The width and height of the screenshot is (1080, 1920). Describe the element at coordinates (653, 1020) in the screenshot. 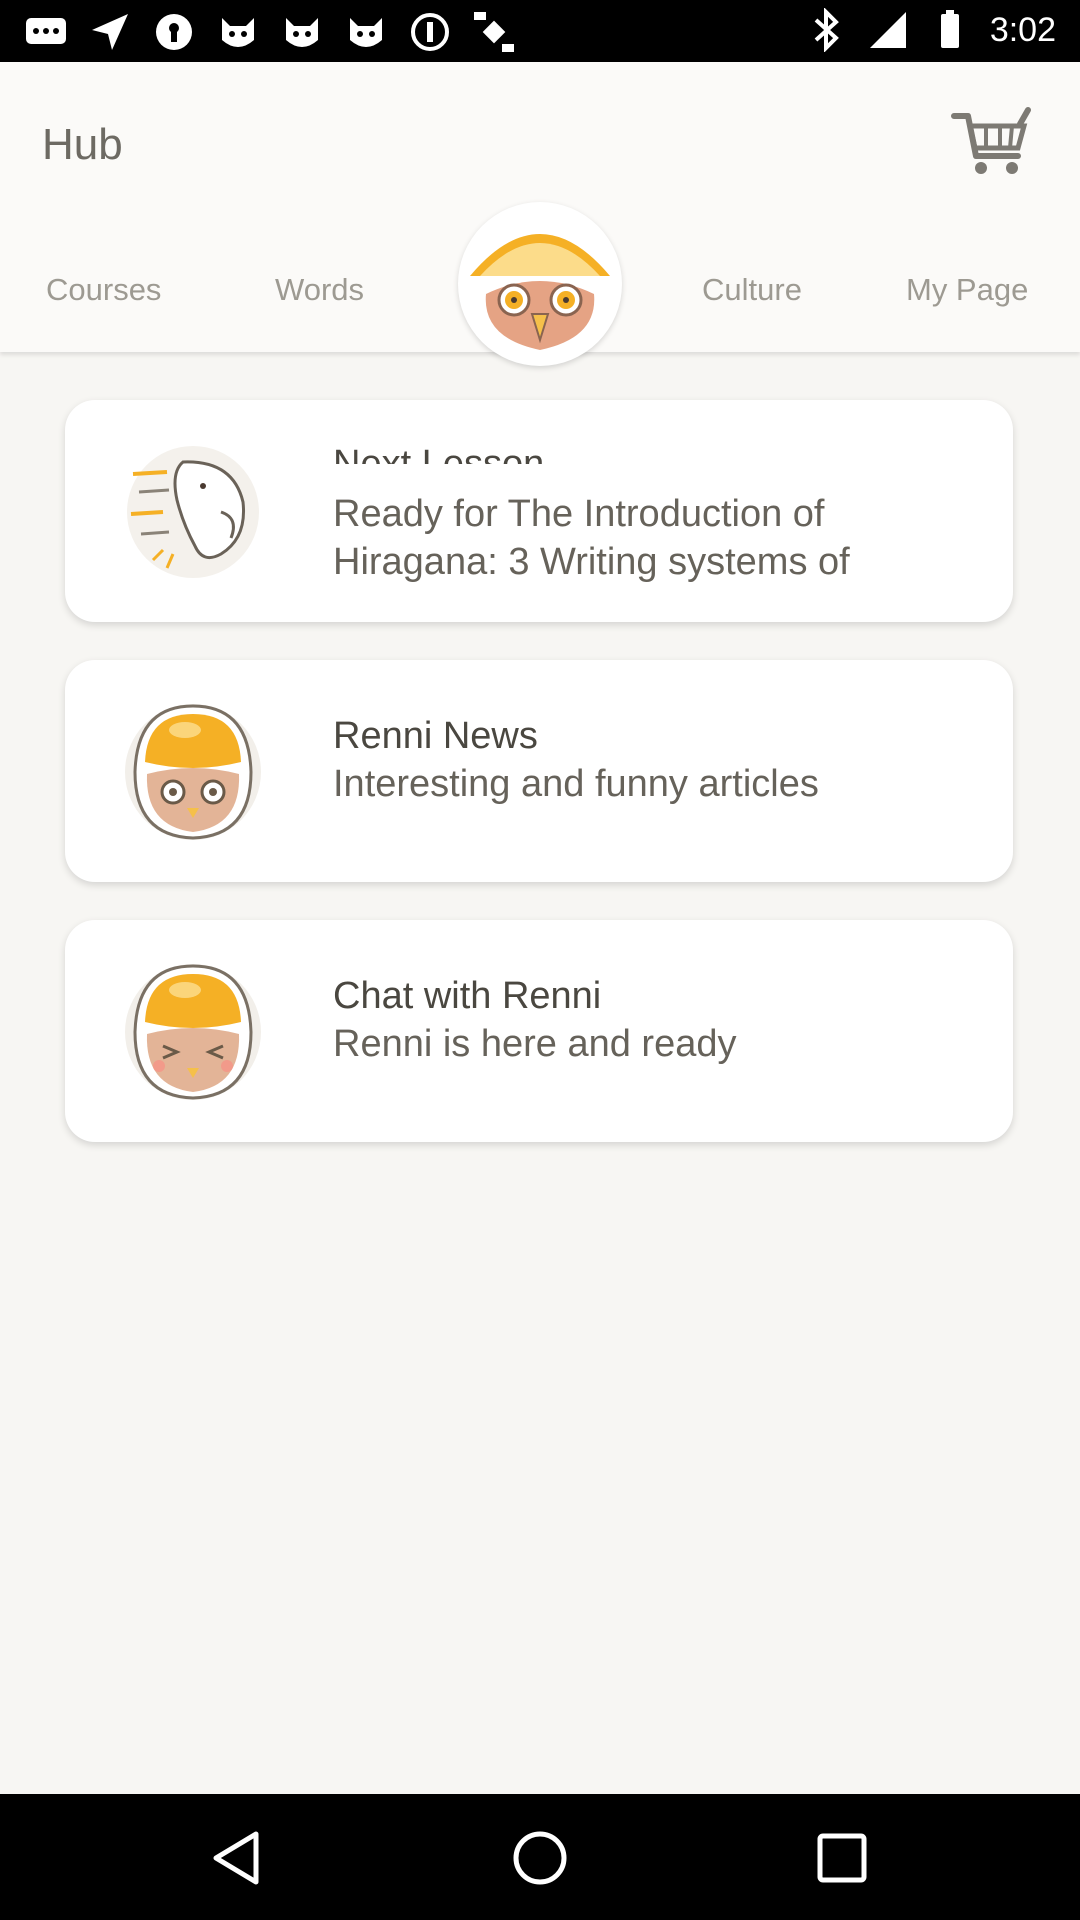

I see `chat-with-renni-text: Chat with Renni Renni is here and ready` at that location.